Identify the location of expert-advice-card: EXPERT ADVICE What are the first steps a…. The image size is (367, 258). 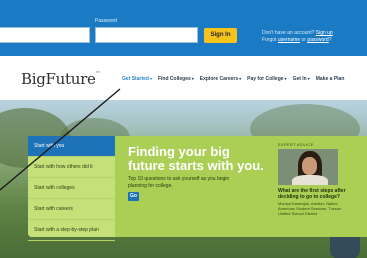
(322, 179).